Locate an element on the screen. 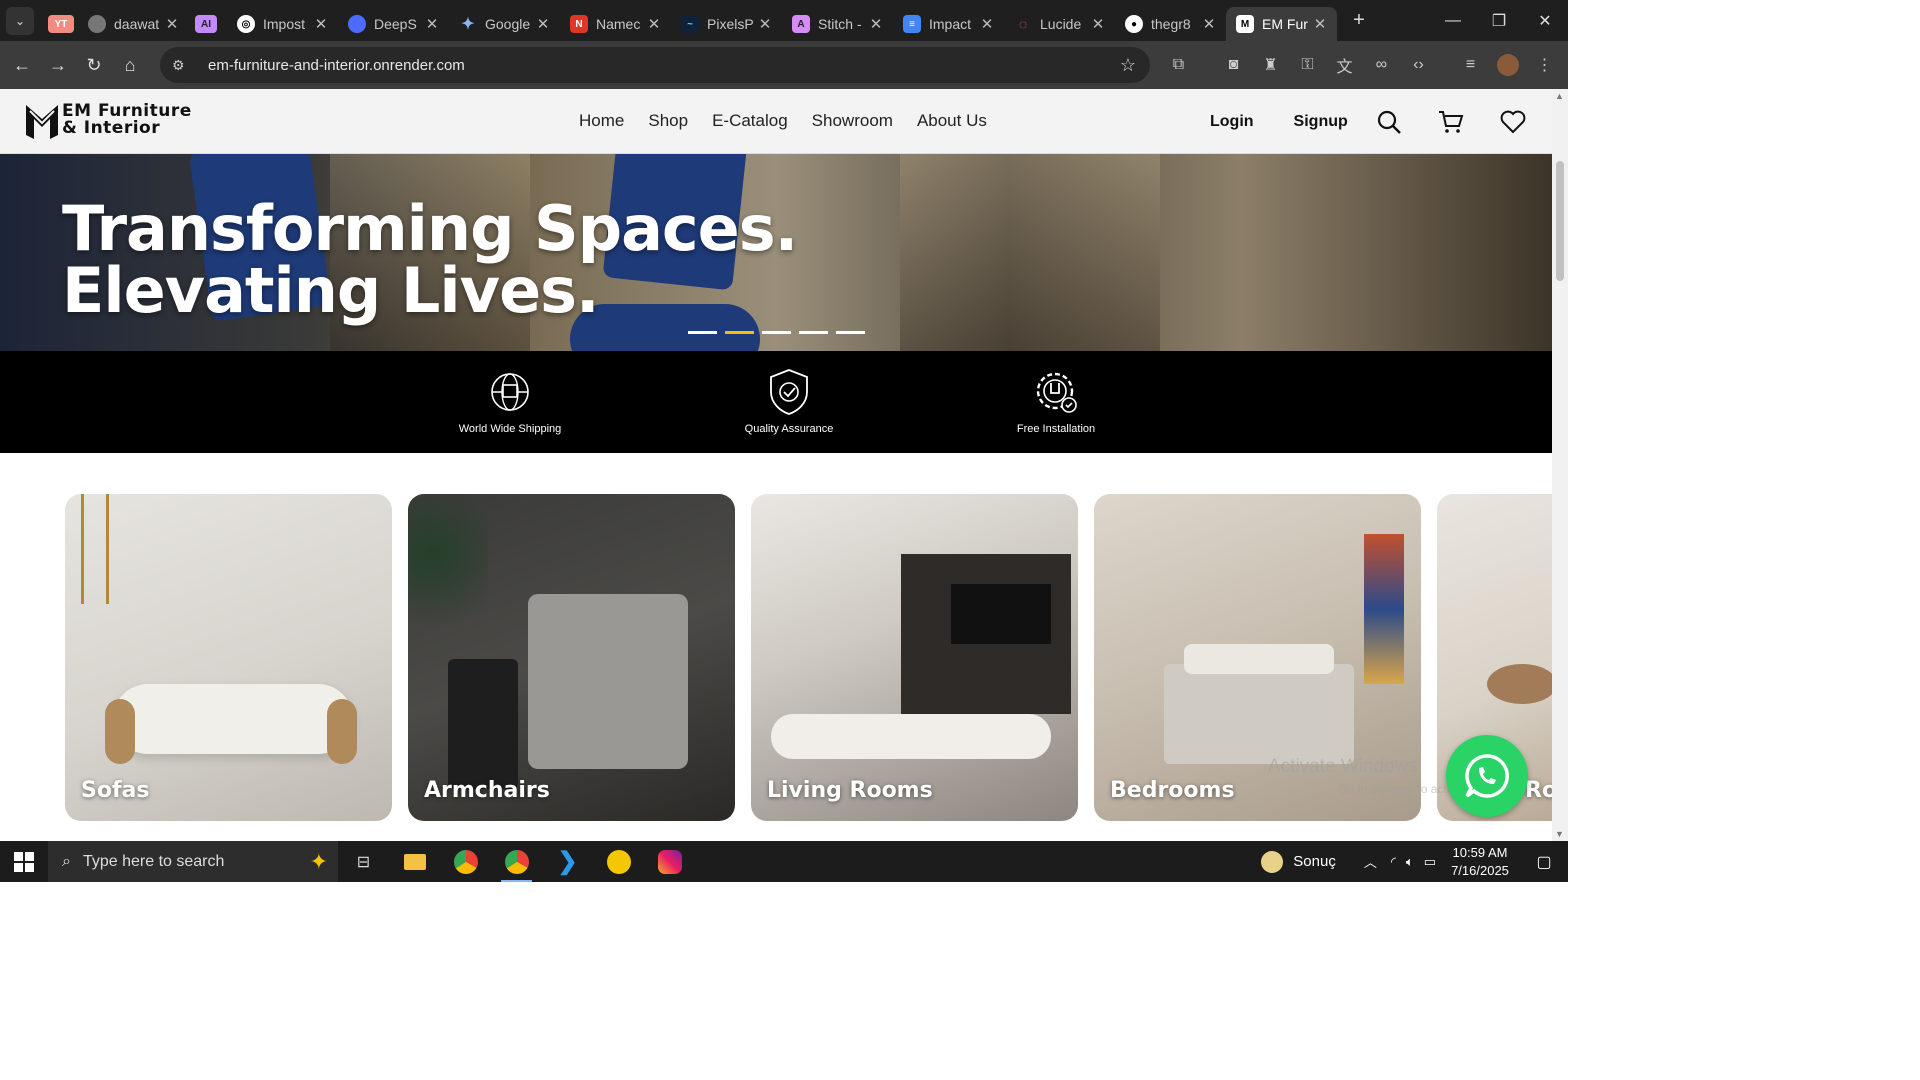 Image resolution: width=1920 pixels, height=1080 pixels. tv-screen is located at coordinates (1001, 614).